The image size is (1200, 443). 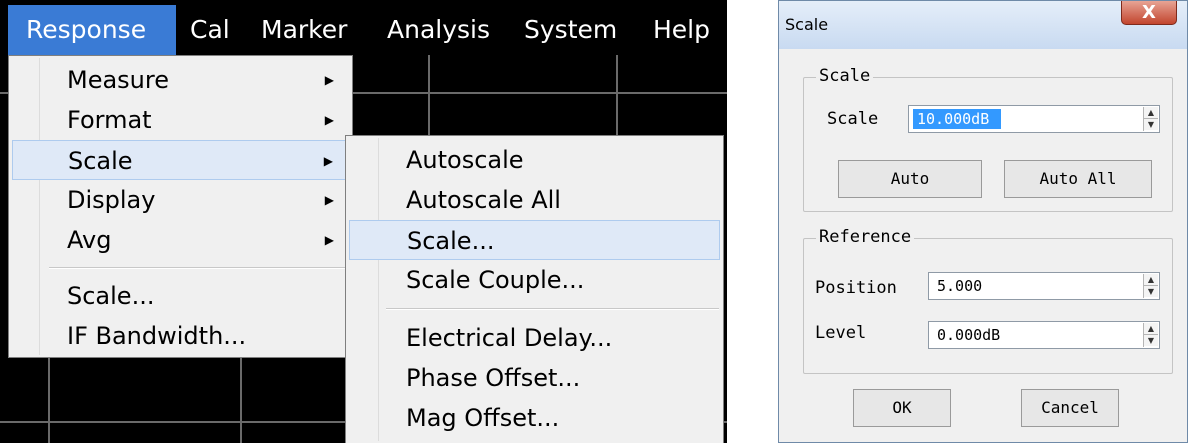 What do you see at coordinates (180, 80) in the screenshot?
I see `menu-item-measure: Measure ▶` at bounding box center [180, 80].